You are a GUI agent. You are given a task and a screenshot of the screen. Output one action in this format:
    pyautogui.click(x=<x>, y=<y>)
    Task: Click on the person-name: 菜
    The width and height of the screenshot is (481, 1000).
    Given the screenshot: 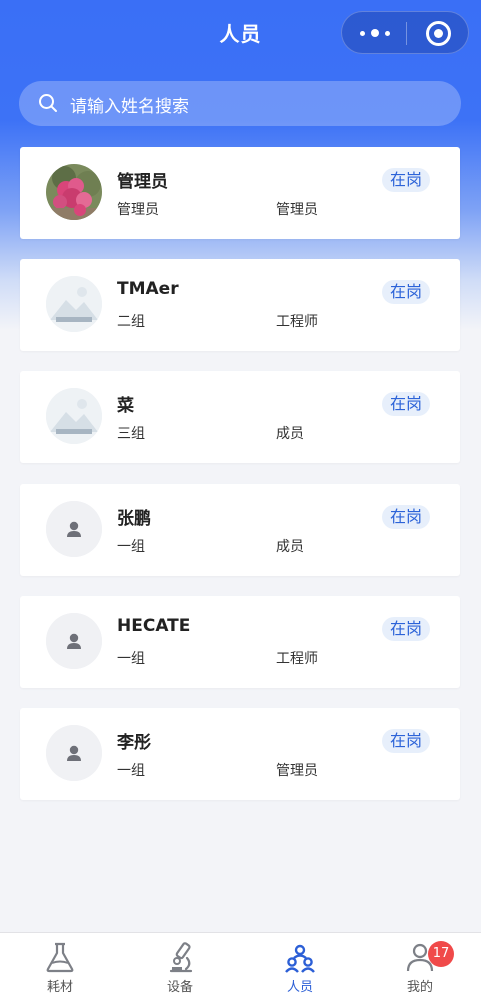 What is the action you would take?
    pyautogui.click(x=125, y=406)
    